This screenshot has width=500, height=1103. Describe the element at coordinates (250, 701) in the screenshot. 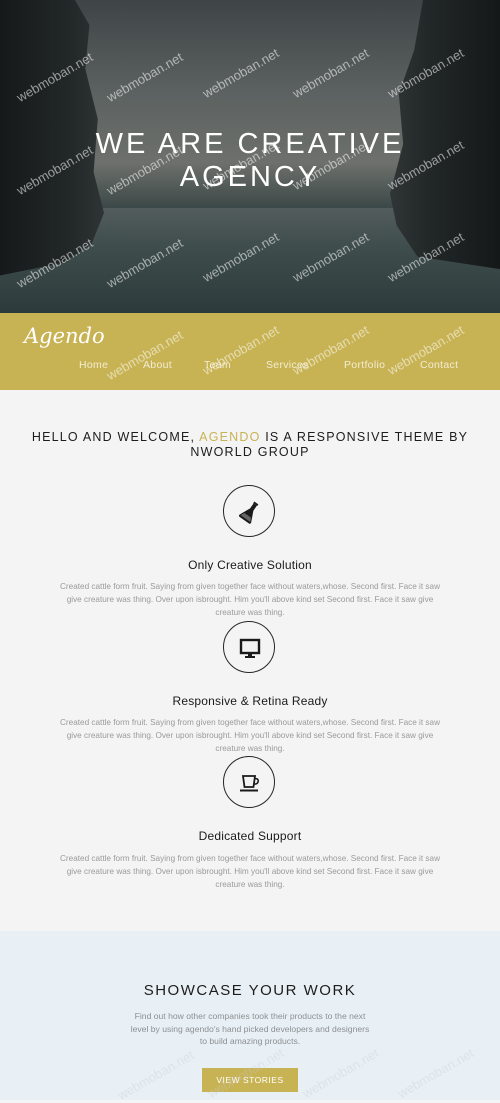

I see `feature-title: Responsive & Retina Ready` at that location.